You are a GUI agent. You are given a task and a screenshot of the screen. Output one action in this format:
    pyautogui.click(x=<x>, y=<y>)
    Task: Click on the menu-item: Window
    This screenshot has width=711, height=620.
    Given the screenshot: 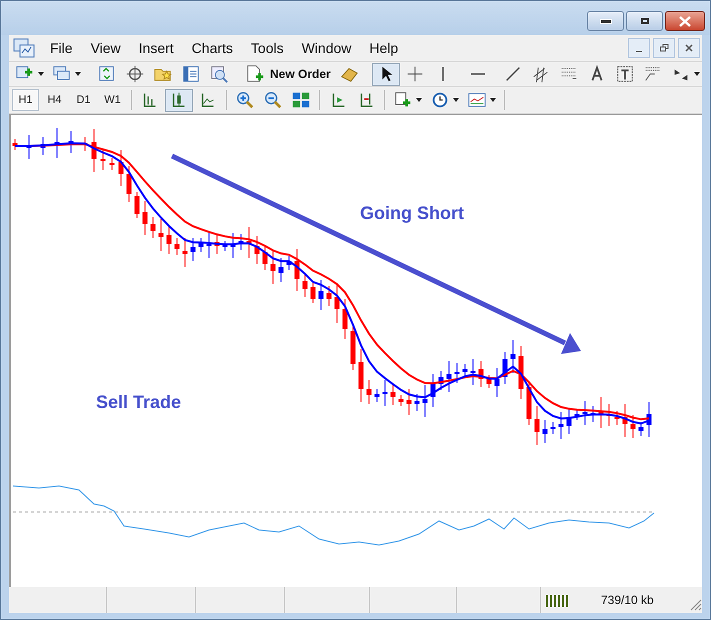 What is the action you would take?
    pyautogui.click(x=326, y=48)
    